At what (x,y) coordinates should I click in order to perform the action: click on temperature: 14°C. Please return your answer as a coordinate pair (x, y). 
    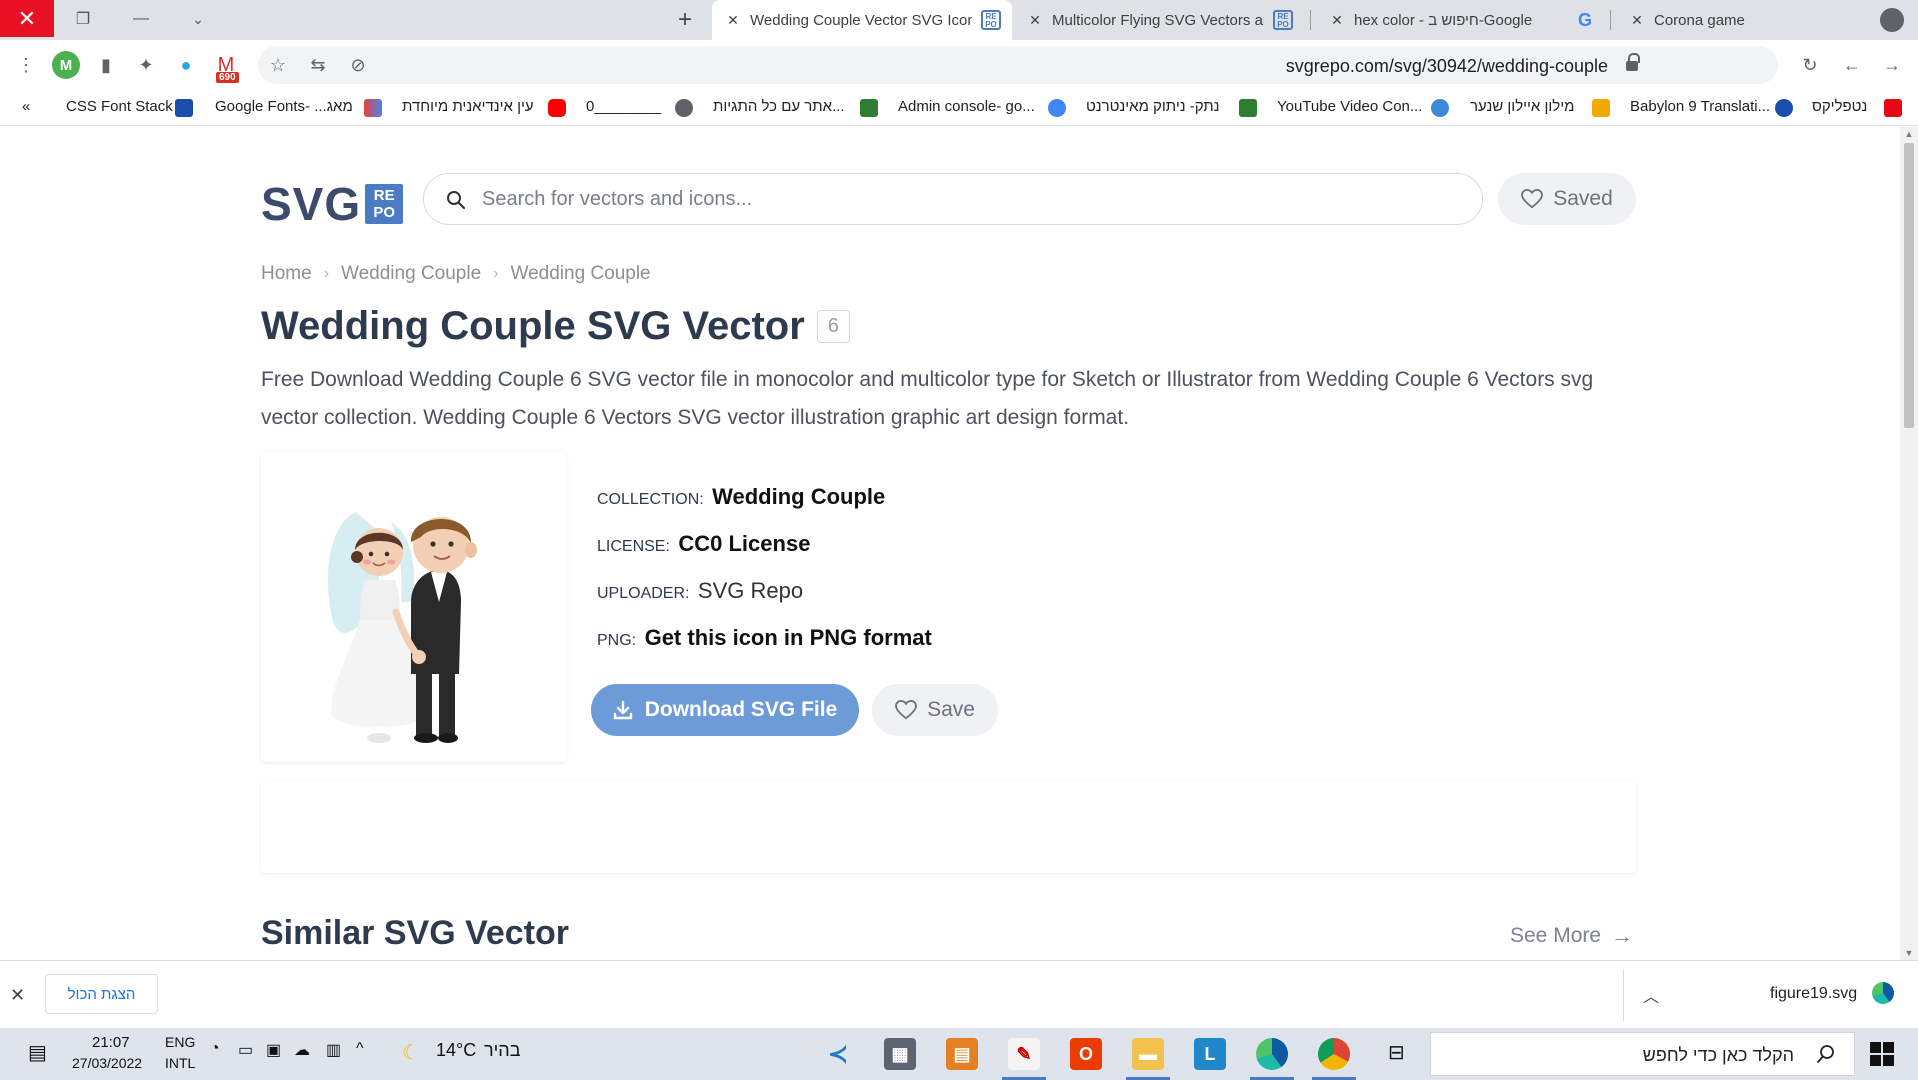
    Looking at the image, I should click on (456, 1050).